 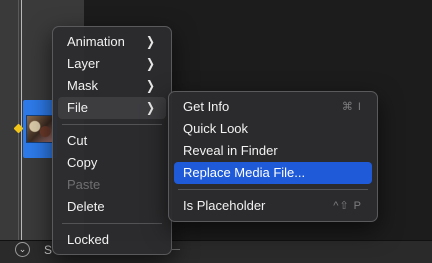 I want to click on menu-item-label: Mask, so click(x=83, y=85).